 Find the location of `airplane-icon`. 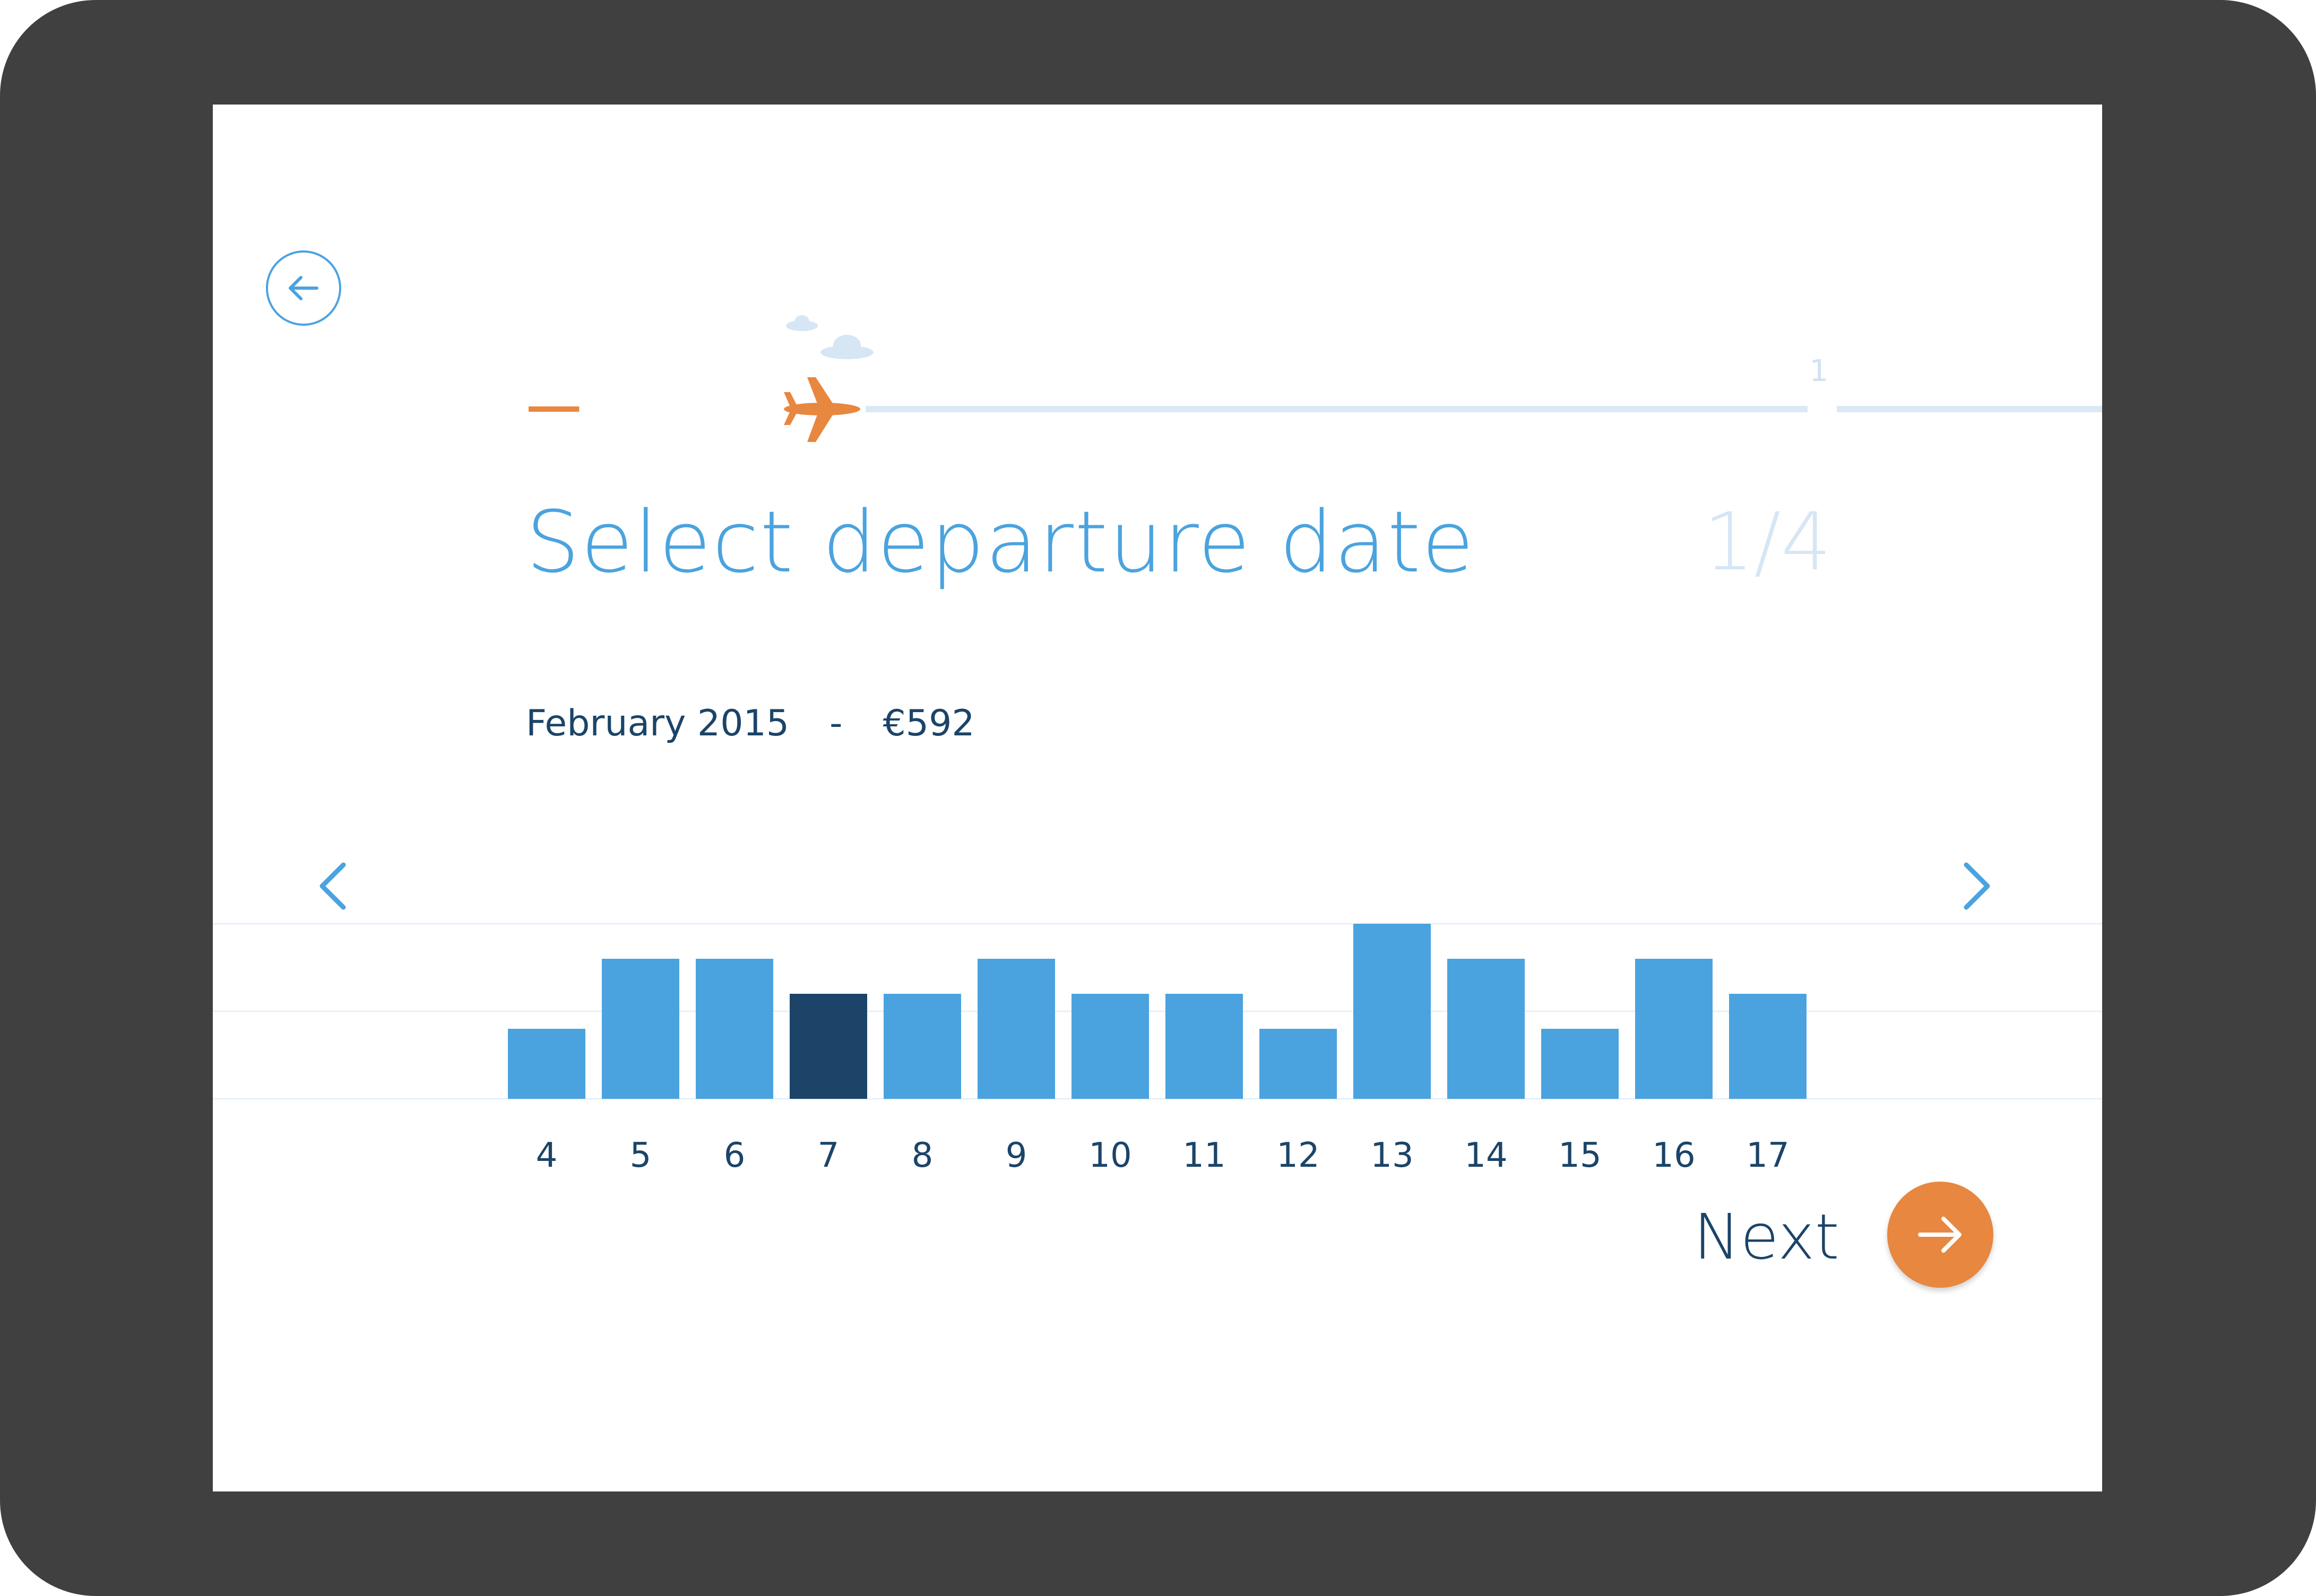

airplane-icon is located at coordinates (822, 409).